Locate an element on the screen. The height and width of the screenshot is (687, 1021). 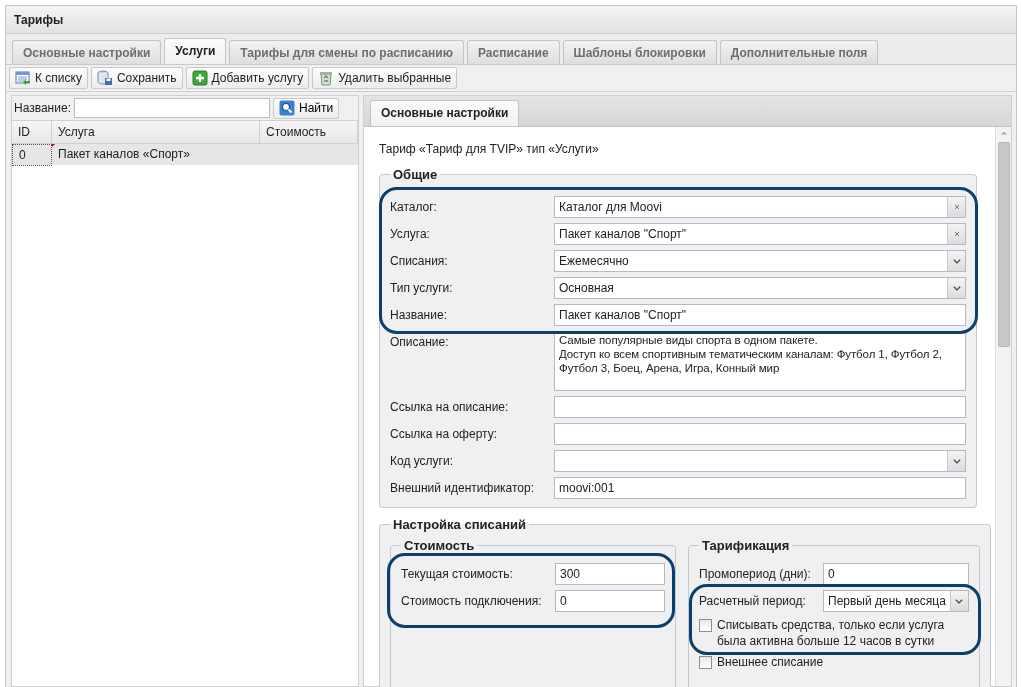
checkbox-label: Списывать средства, только если услуга была активна больше 12 часов в сутки is located at coordinates (831, 633).